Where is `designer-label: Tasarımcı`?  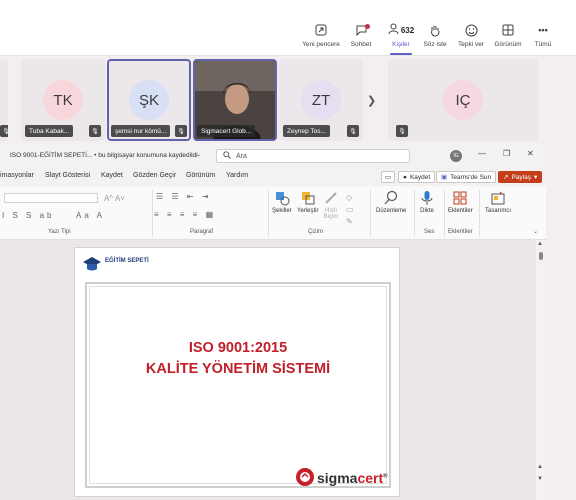 designer-label: Tasarımcı is located at coordinates (498, 211).